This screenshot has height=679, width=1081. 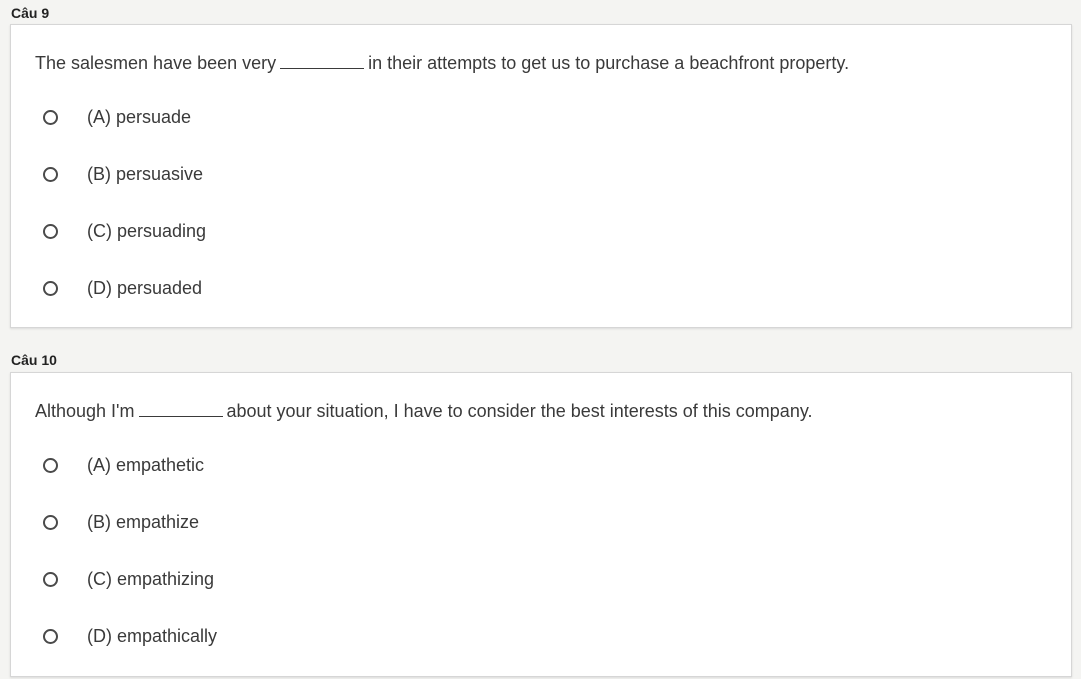 I want to click on prompt-text-before: Although I'm, so click(x=85, y=411).